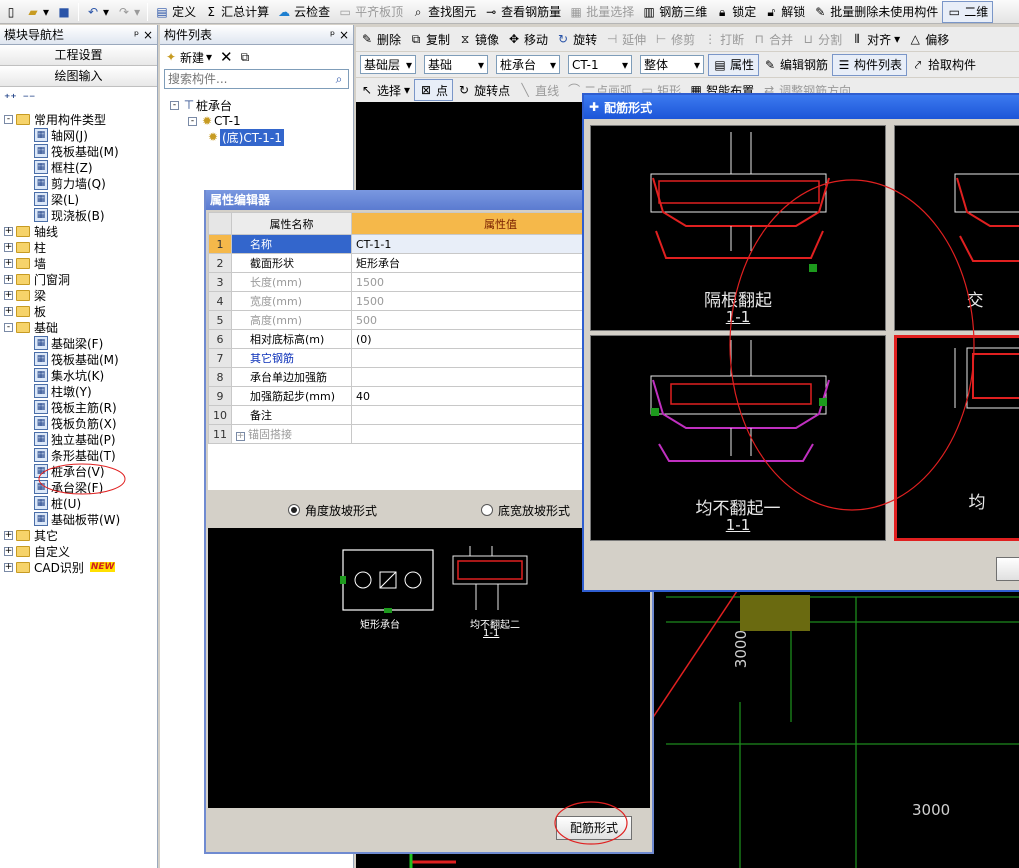  What do you see at coordinates (226, 57) in the screenshot?
I see `delete-component-icon: ✕` at bounding box center [226, 57].